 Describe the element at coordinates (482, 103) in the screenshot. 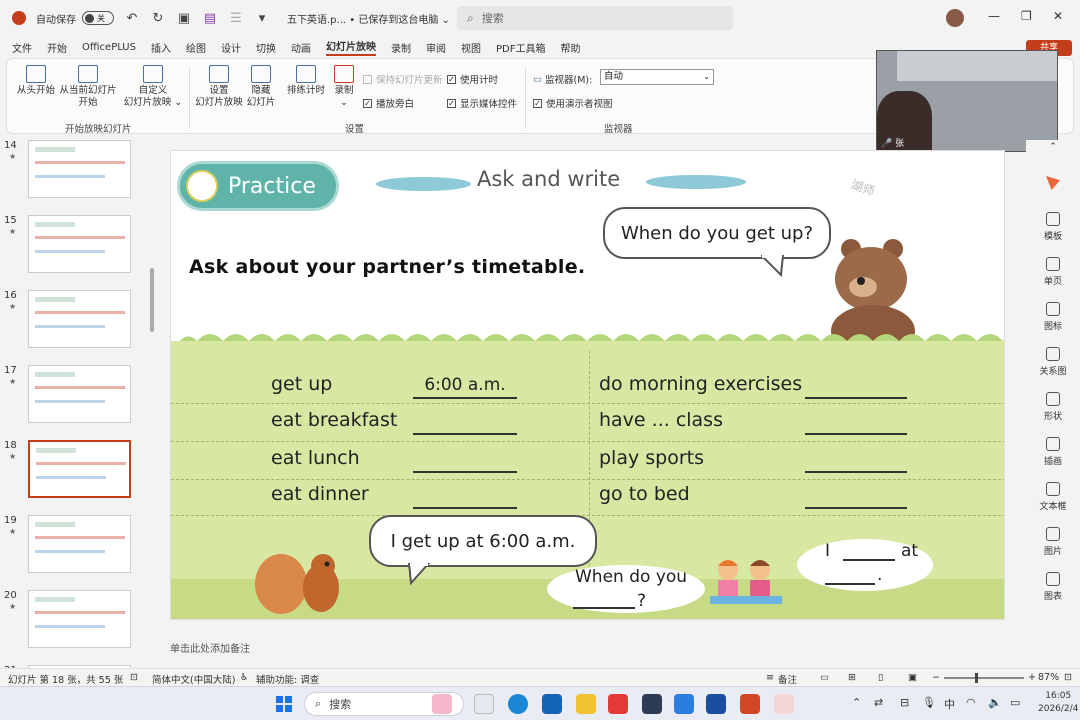

I see `show-media-checkbox: ✓ 显示媒体控件` at that location.